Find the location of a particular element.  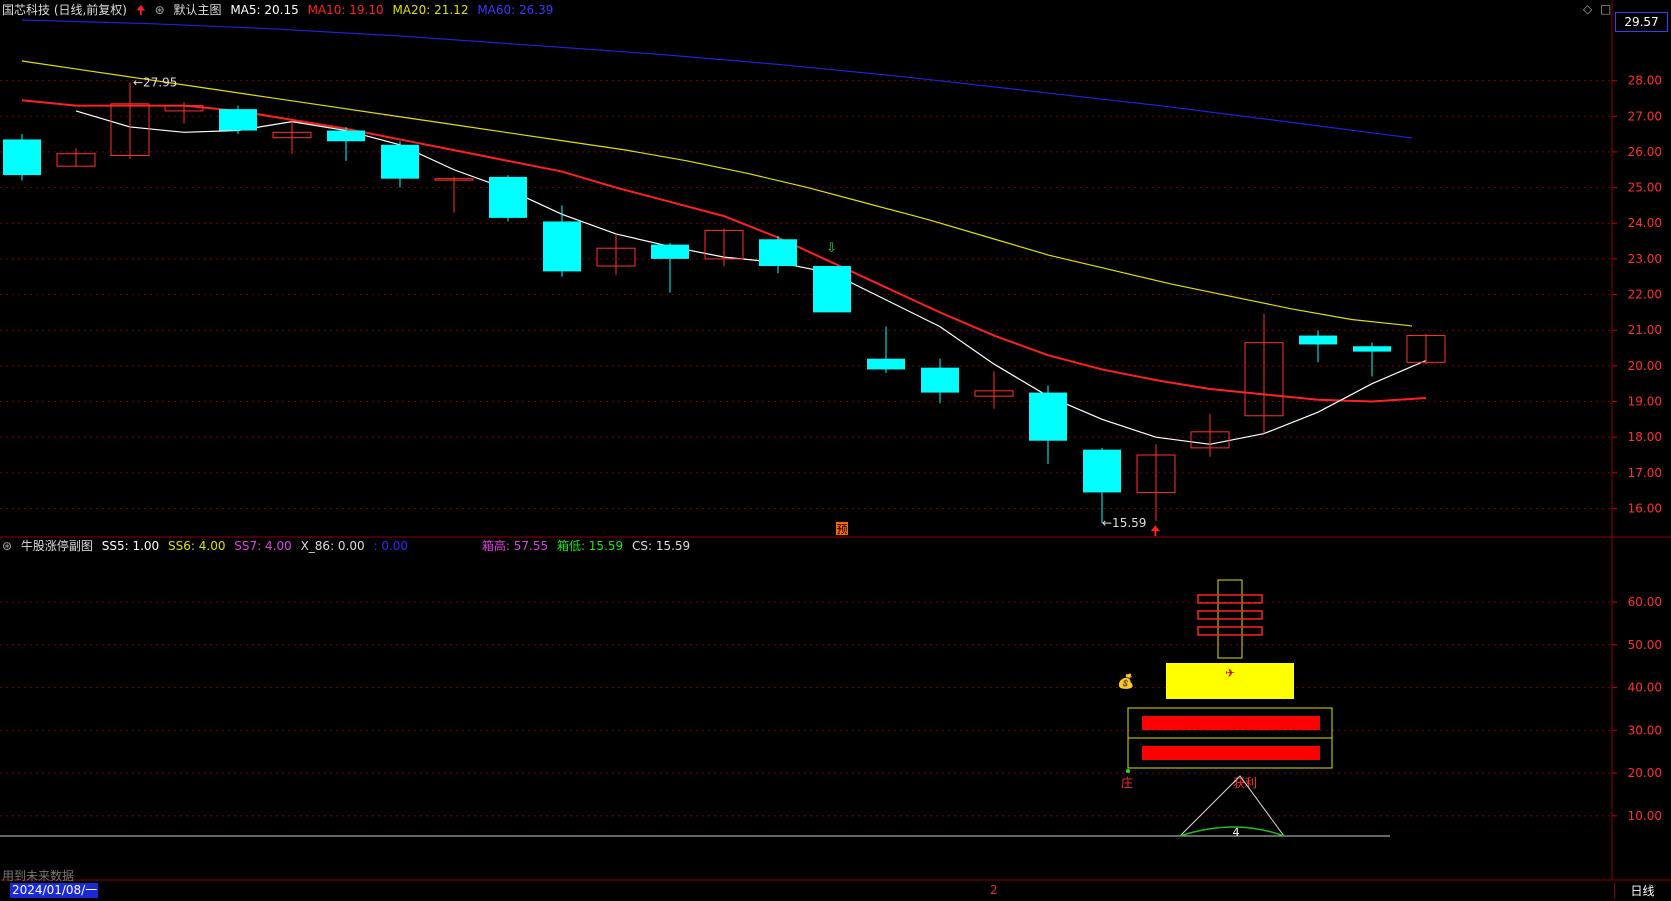

price-axis-label: 25.00 is located at coordinates (1645, 188).